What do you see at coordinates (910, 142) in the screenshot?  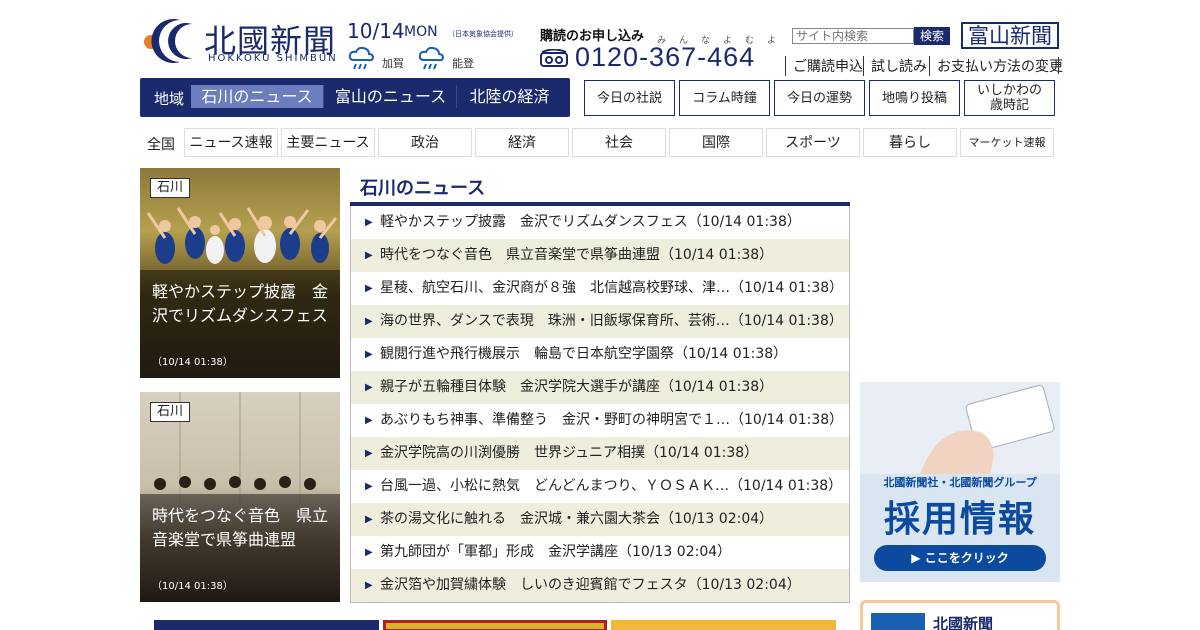 I see `category-living: 暮らし` at bounding box center [910, 142].